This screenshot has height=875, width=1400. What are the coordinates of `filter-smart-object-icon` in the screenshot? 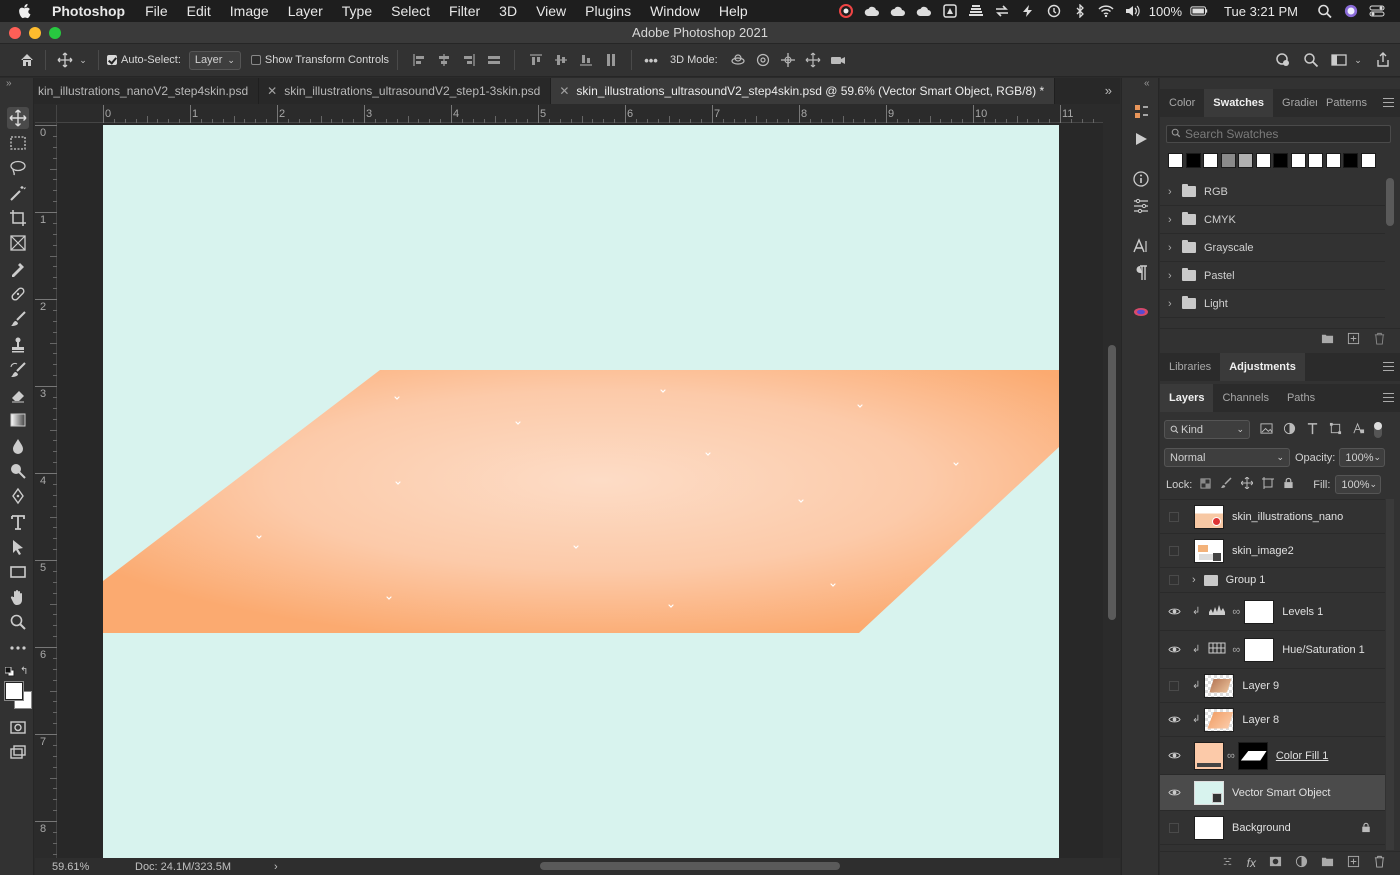 It's located at (1358, 430).